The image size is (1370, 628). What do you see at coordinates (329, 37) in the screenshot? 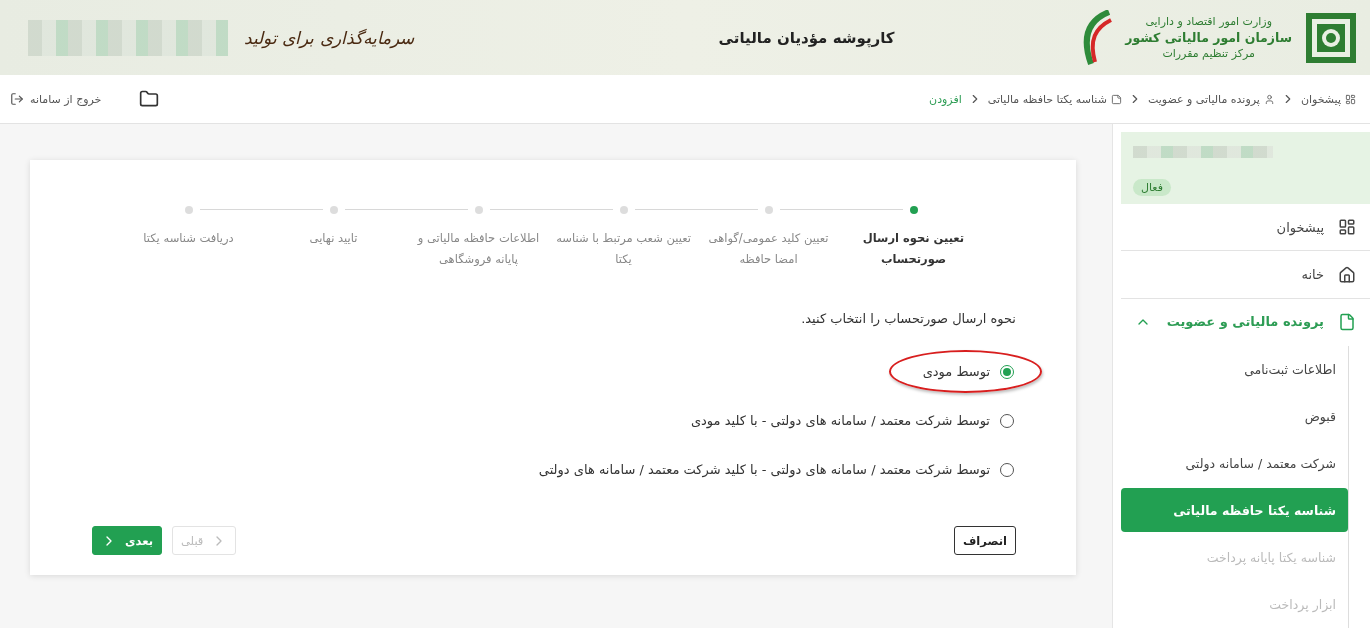
I see `slogan: سرمایه‌گذاری برای تولید` at bounding box center [329, 37].